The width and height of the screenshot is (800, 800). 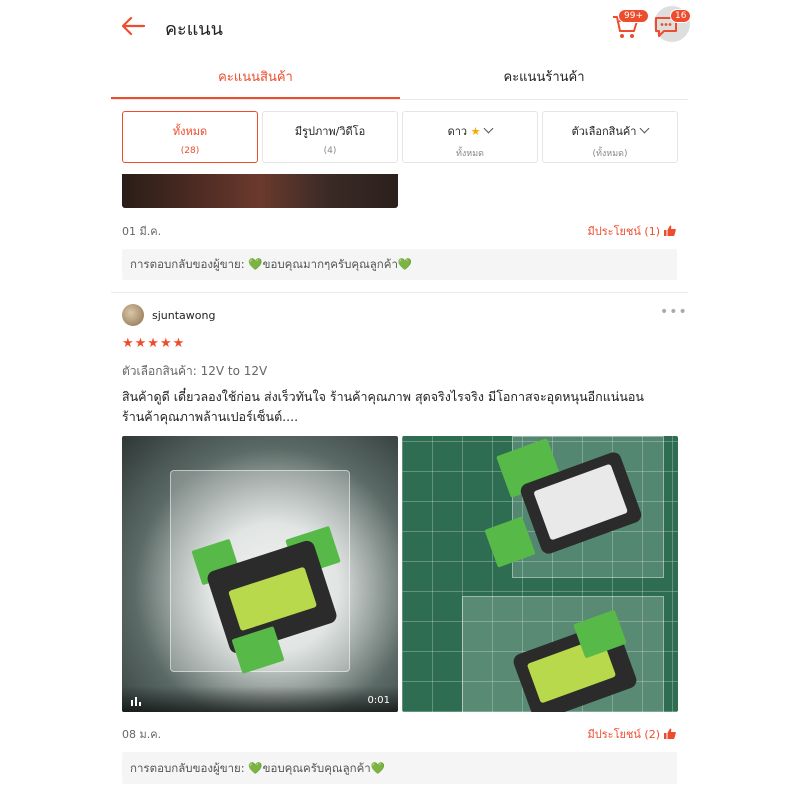 What do you see at coordinates (194, 29) in the screenshot?
I see `page-title: คะแนน` at bounding box center [194, 29].